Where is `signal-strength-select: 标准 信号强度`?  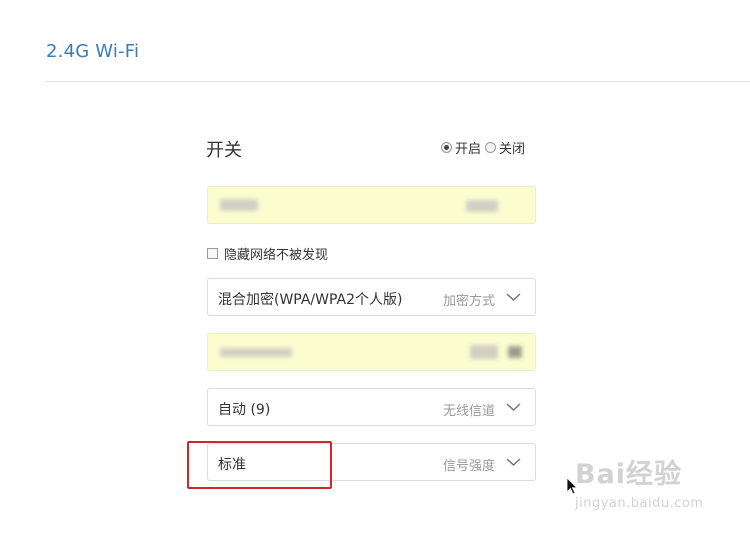 signal-strength-select: 标准 信号强度 is located at coordinates (371, 462).